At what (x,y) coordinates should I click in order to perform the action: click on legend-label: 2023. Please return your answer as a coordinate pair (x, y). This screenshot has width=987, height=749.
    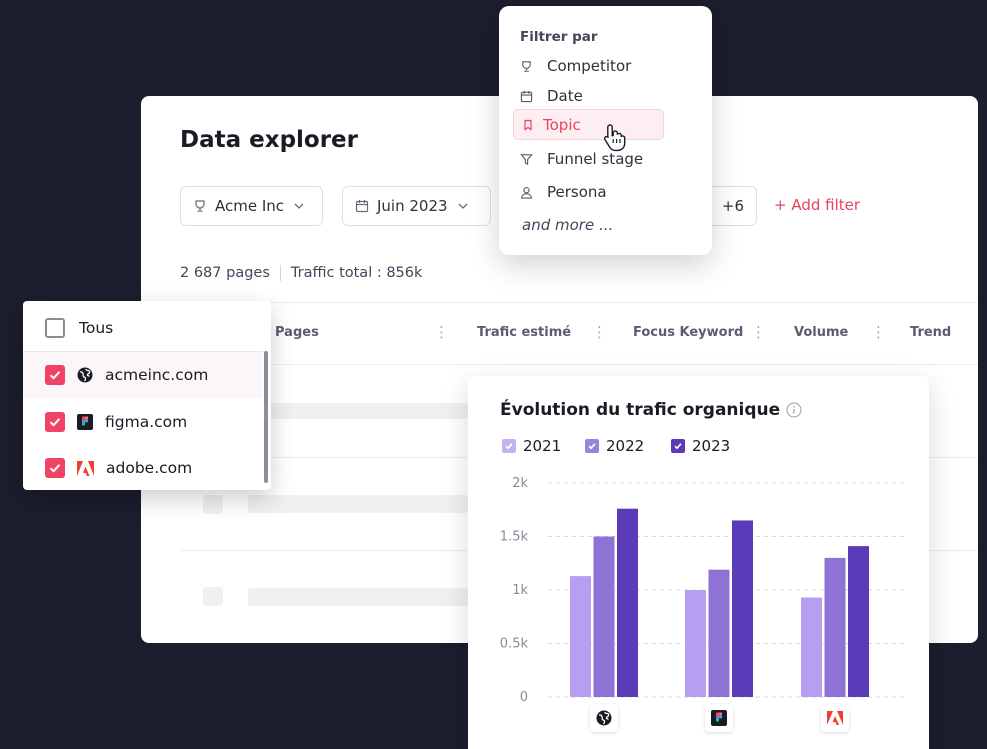
    Looking at the image, I should click on (711, 446).